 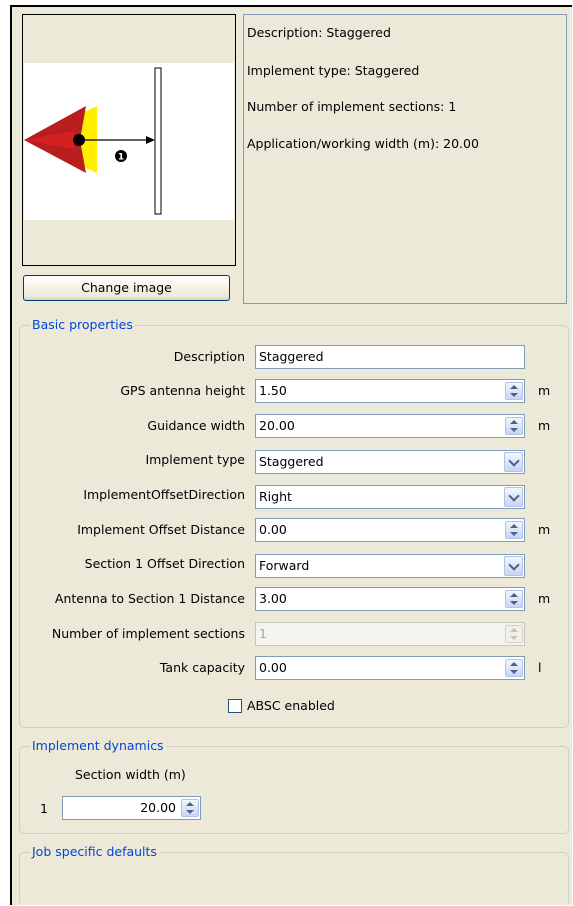 I want to click on implement-offset-distance-unit: m, so click(x=544, y=529).